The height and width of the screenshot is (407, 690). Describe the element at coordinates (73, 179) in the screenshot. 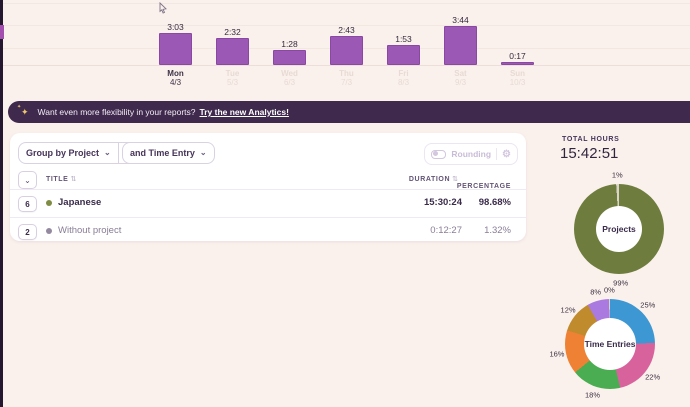

I see `sort-icon: ⇅` at that location.